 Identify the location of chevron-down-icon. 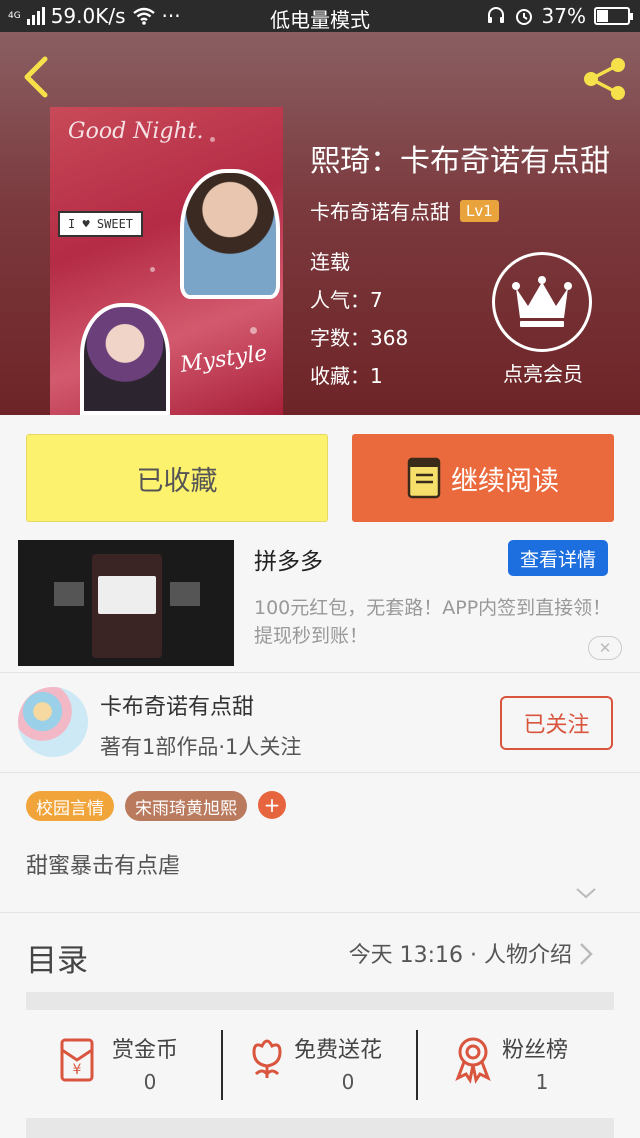
(586, 893).